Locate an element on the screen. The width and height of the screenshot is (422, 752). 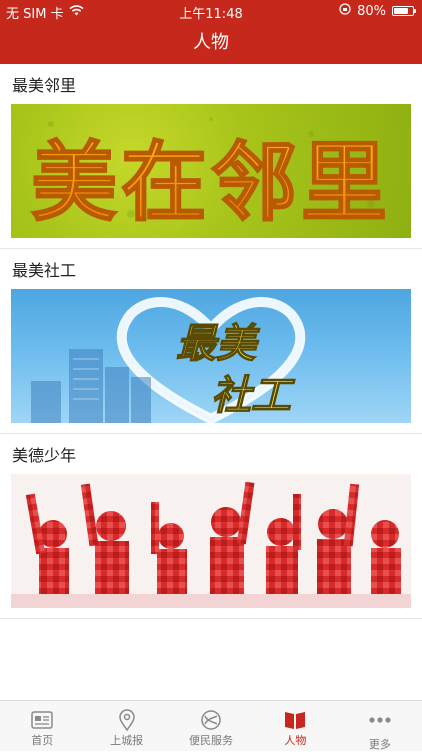
page-title: 人物 is located at coordinates (211, 42).